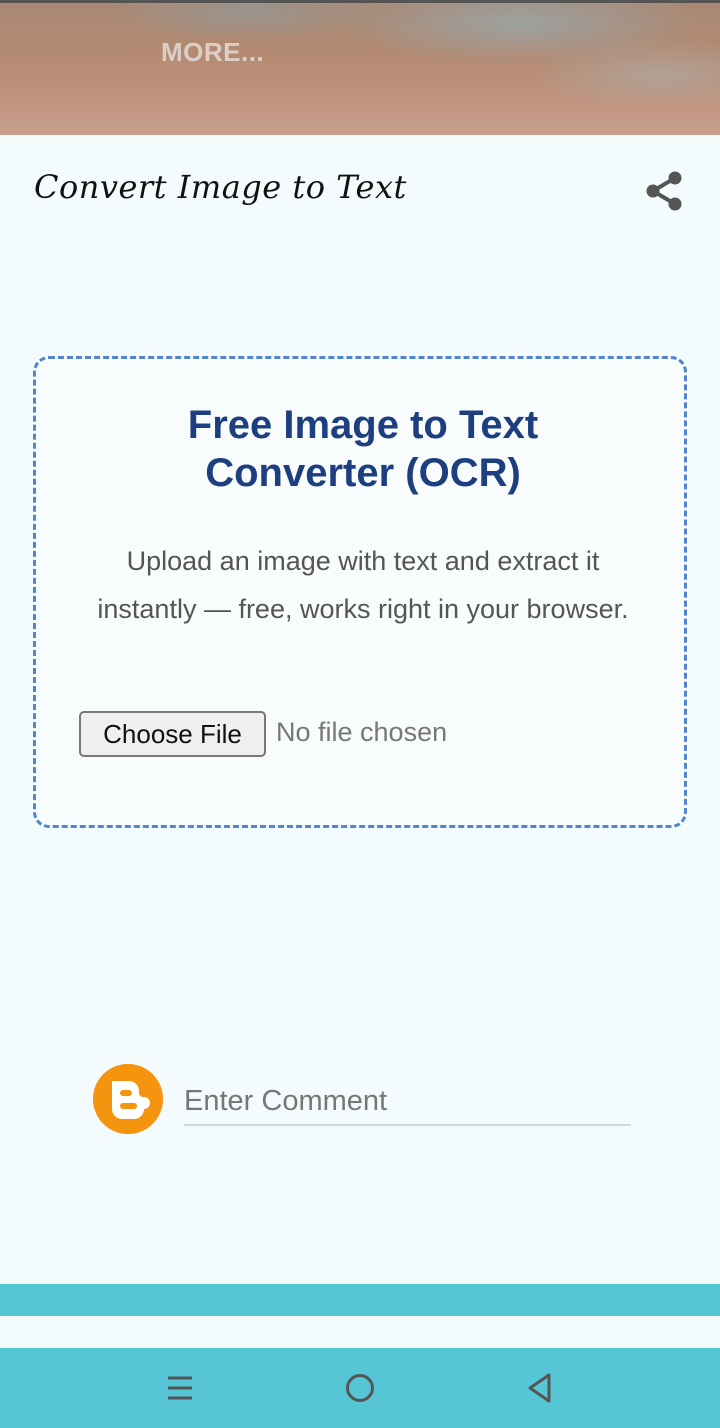  Describe the element at coordinates (172, 734) in the screenshot. I see `choose-file-button: Choose File` at that location.